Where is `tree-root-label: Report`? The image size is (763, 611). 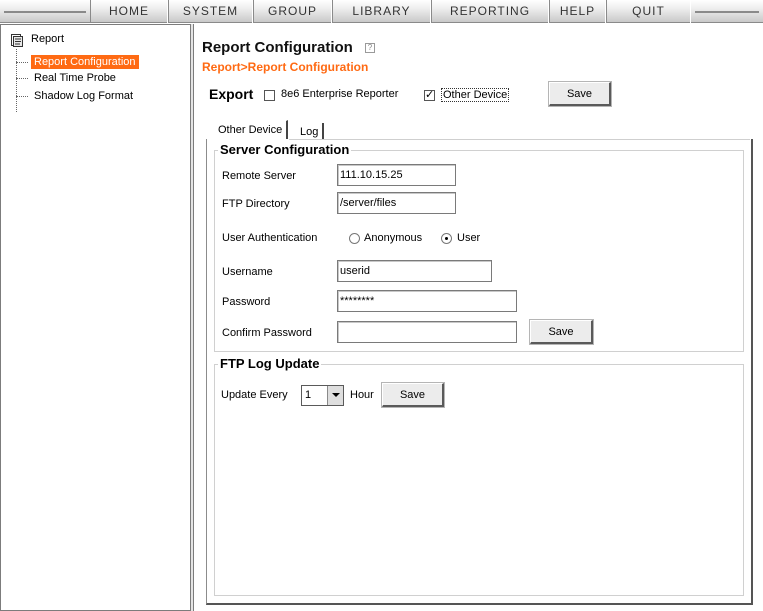
tree-root-label: Report is located at coordinates (48, 39).